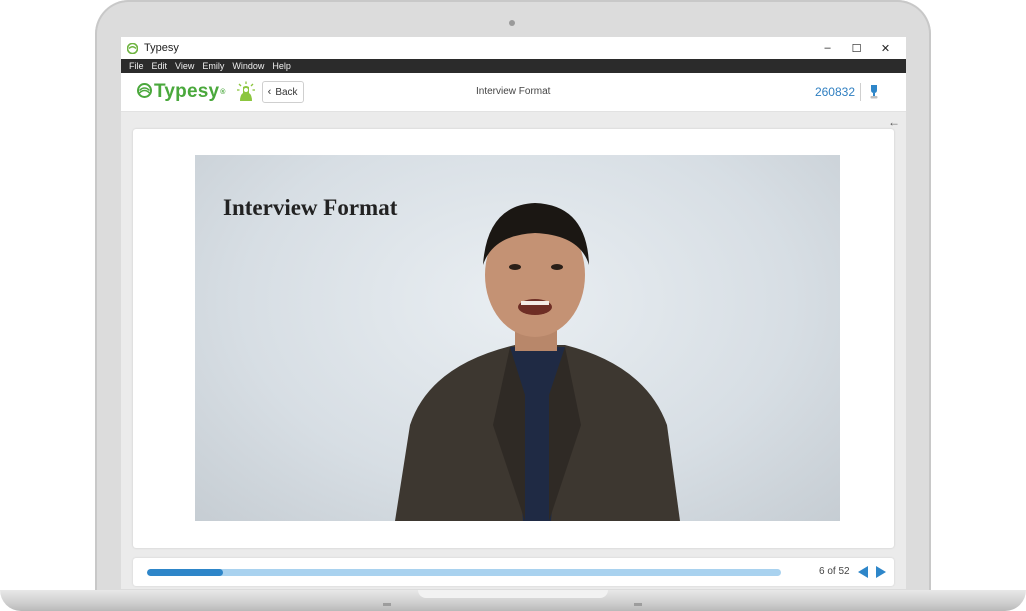 The image size is (1026, 611). What do you see at coordinates (132, 48) in the screenshot?
I see `typesy-logo-icon` at bounding box center [132, 48].